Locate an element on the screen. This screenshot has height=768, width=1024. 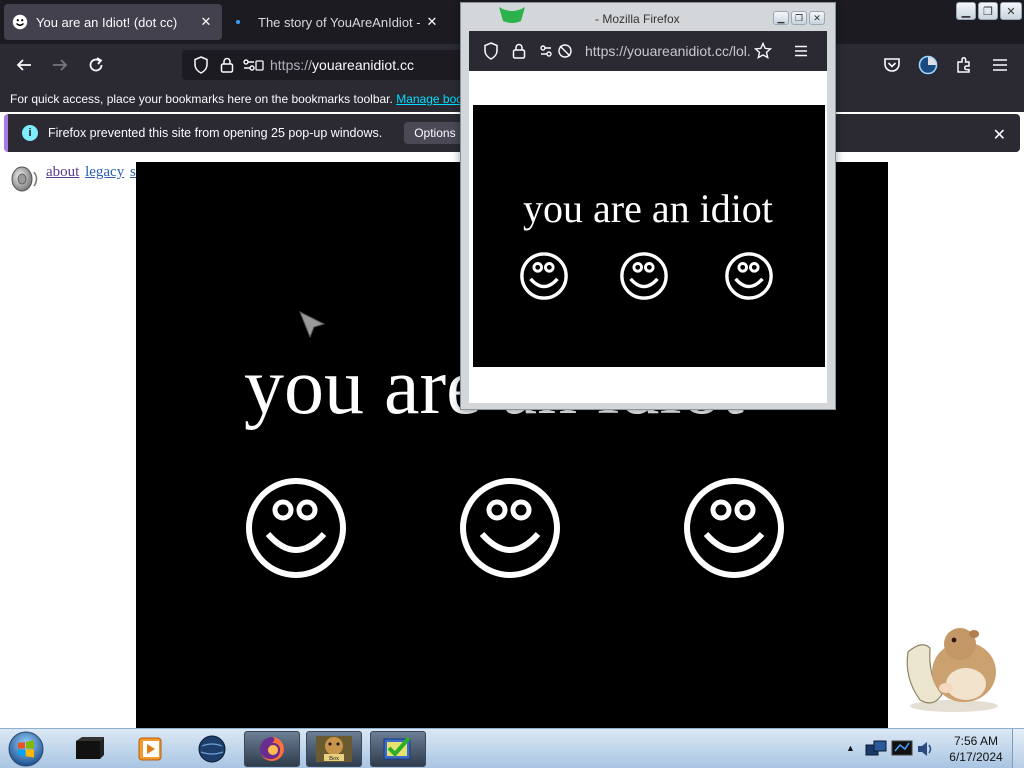
network-icon is located at coordinates (876, 749).